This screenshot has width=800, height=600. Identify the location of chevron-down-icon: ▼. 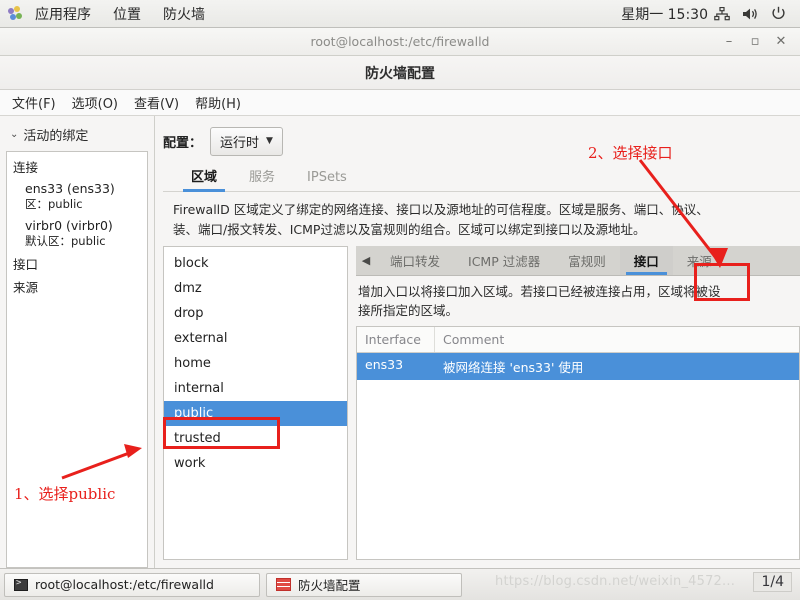
(269, 141).